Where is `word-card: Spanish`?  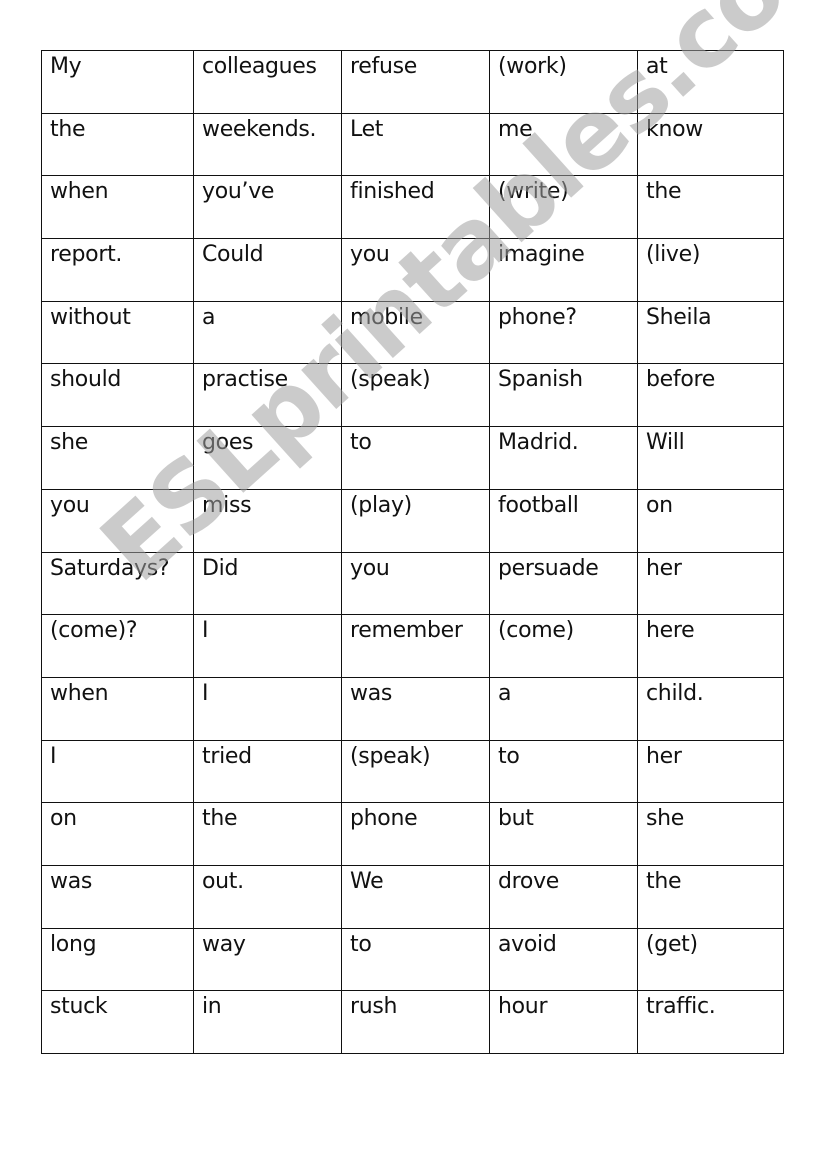 word-card: Spanish is located at coordinates (563, 395).